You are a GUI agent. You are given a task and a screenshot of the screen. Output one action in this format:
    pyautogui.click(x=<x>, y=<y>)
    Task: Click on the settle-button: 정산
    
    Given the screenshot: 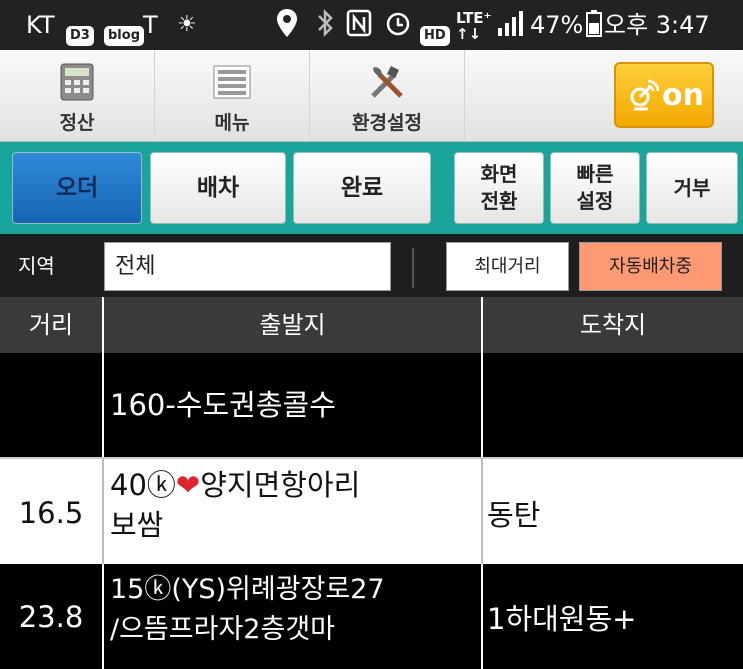 What is the action you would take?
    pyautogui.click(x=77, y=96)
    